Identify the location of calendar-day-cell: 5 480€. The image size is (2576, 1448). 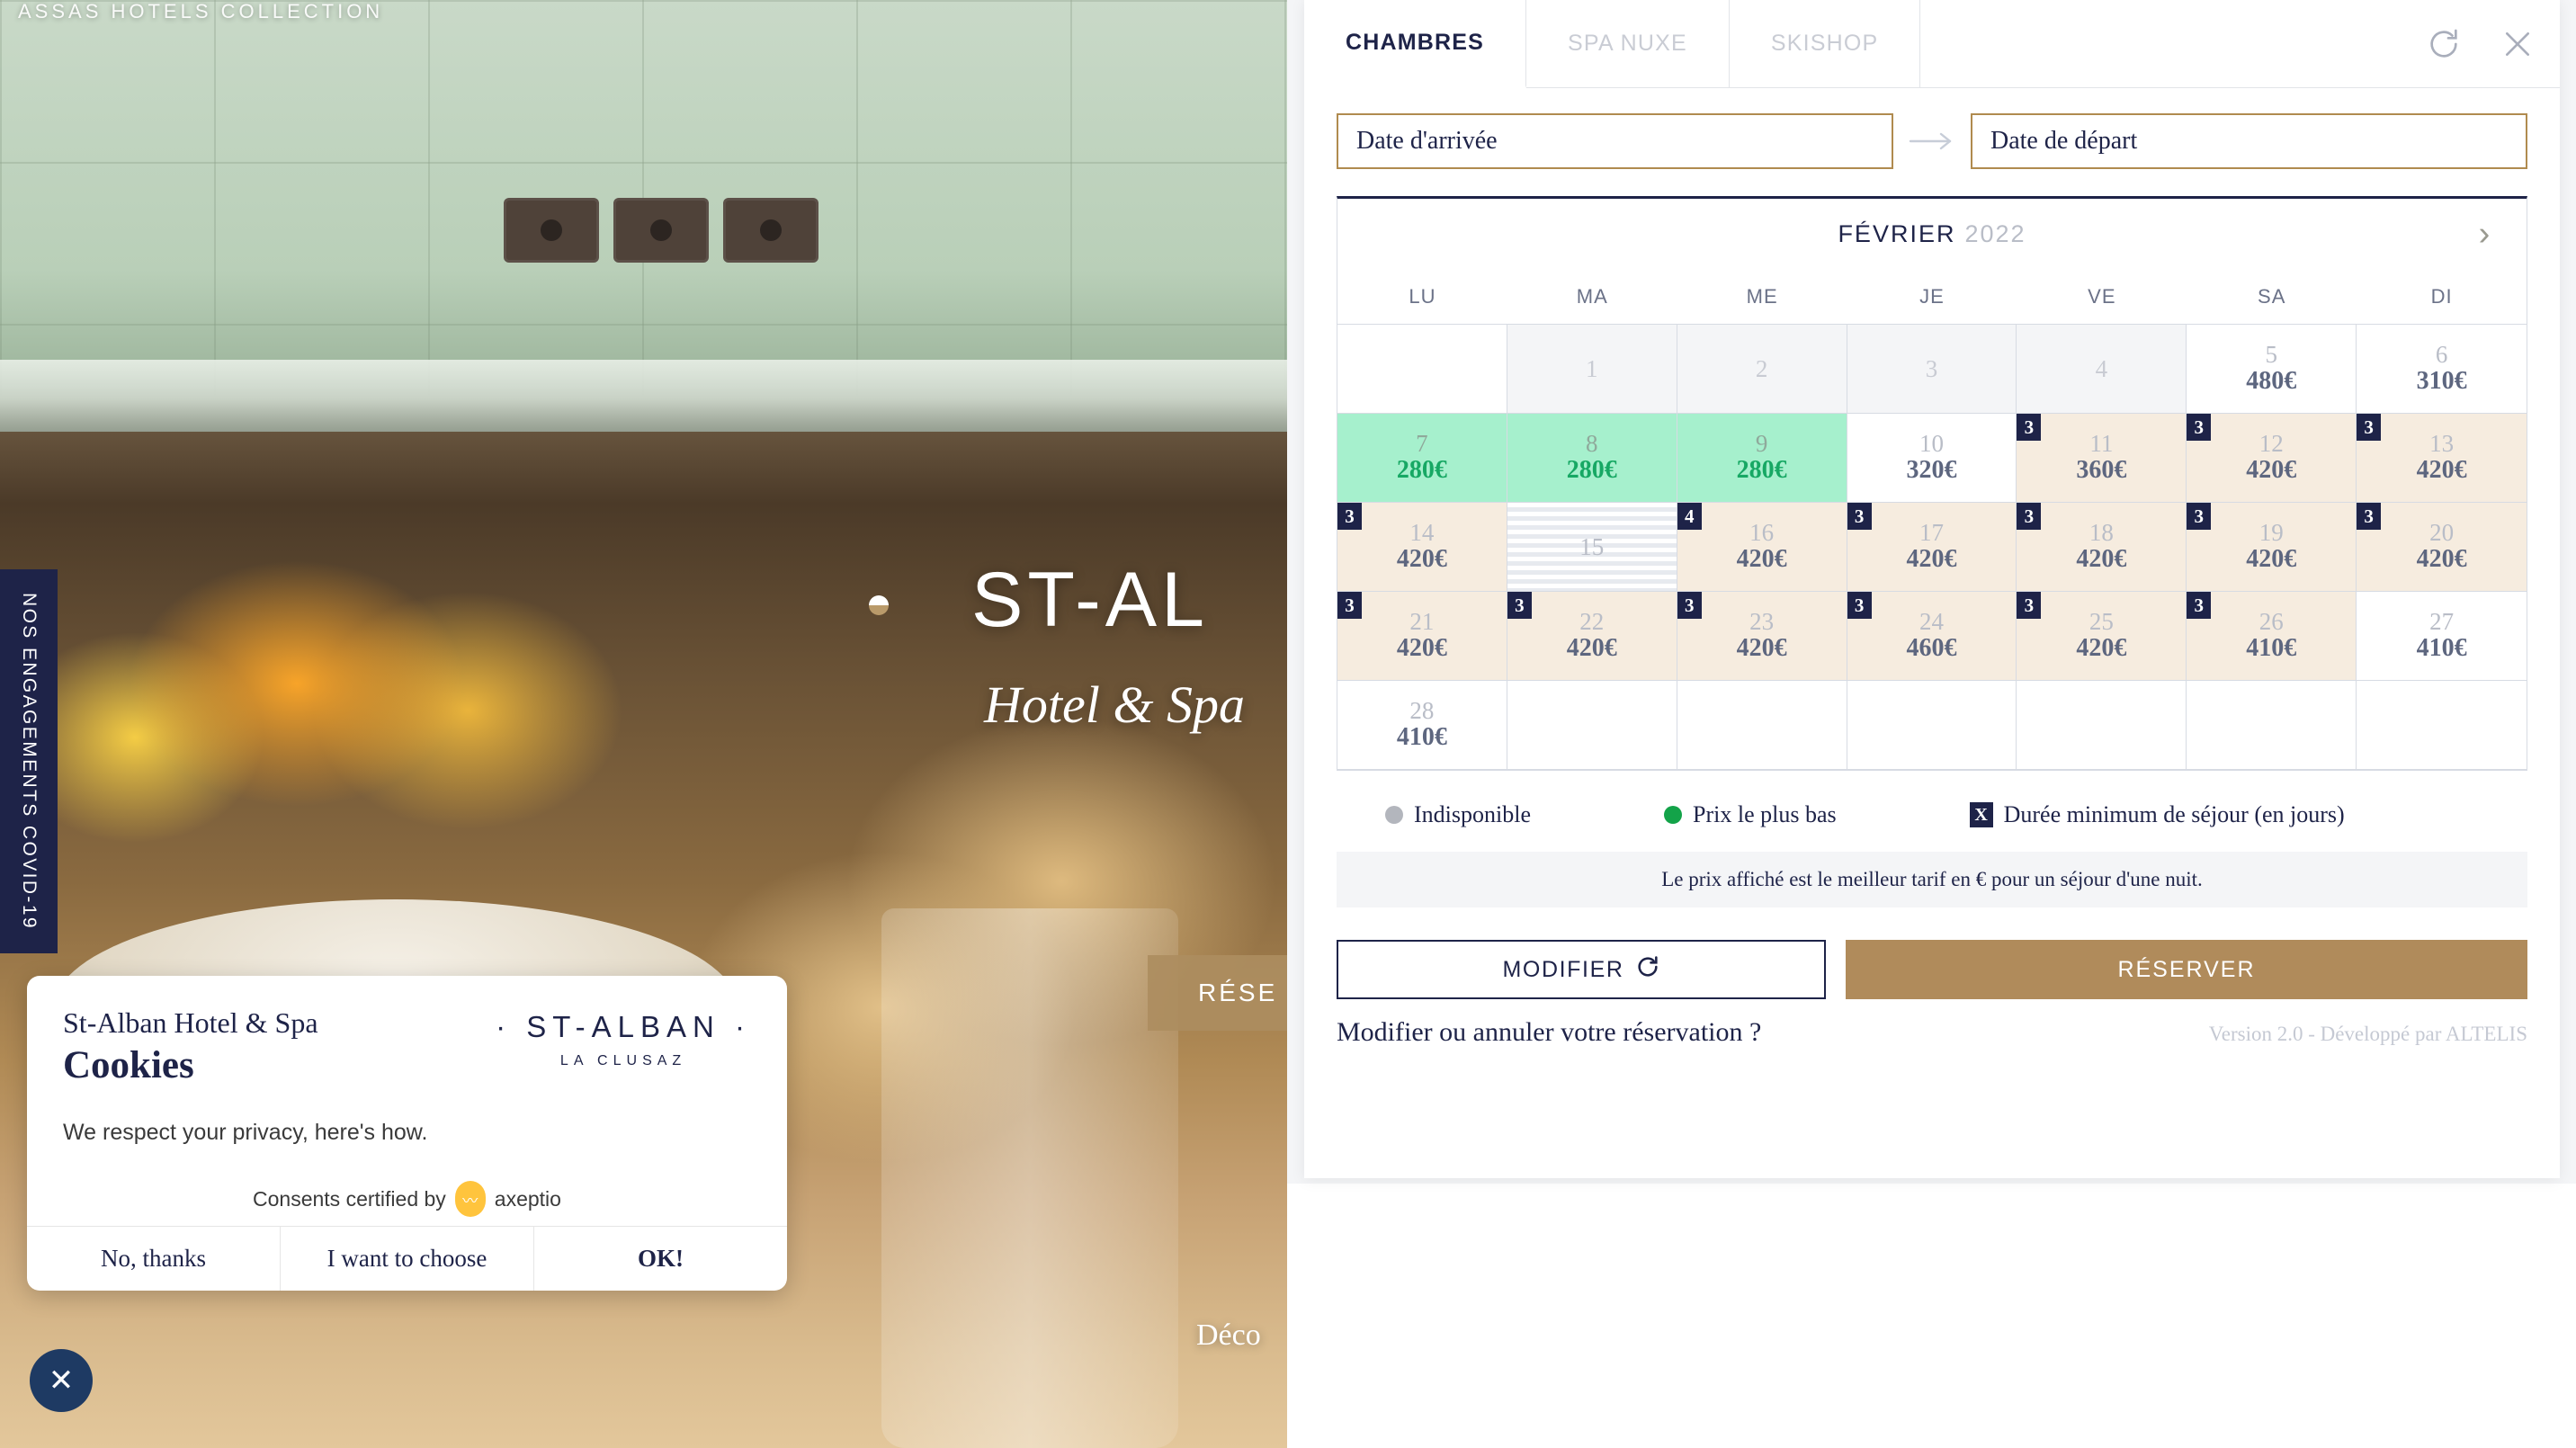
(2272, 369).